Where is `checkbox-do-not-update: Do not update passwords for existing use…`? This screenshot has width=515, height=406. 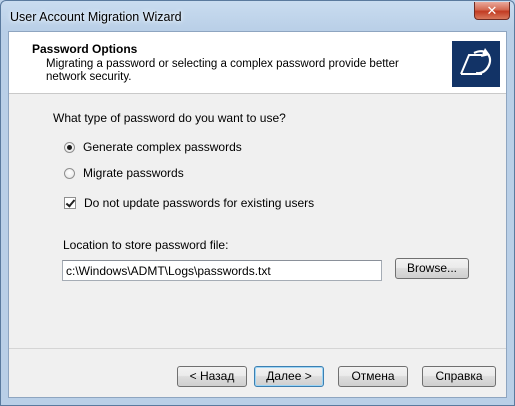
checkbox-do-not-update: Do not update passwords for existing use… is located at coordinates (189, 203).